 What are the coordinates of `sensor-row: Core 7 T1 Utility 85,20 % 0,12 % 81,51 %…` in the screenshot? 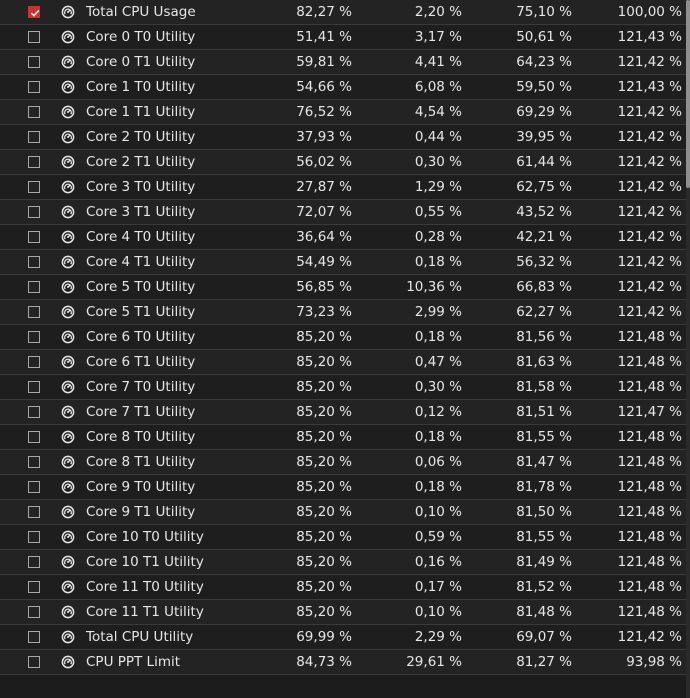 It's located at (345, 412).